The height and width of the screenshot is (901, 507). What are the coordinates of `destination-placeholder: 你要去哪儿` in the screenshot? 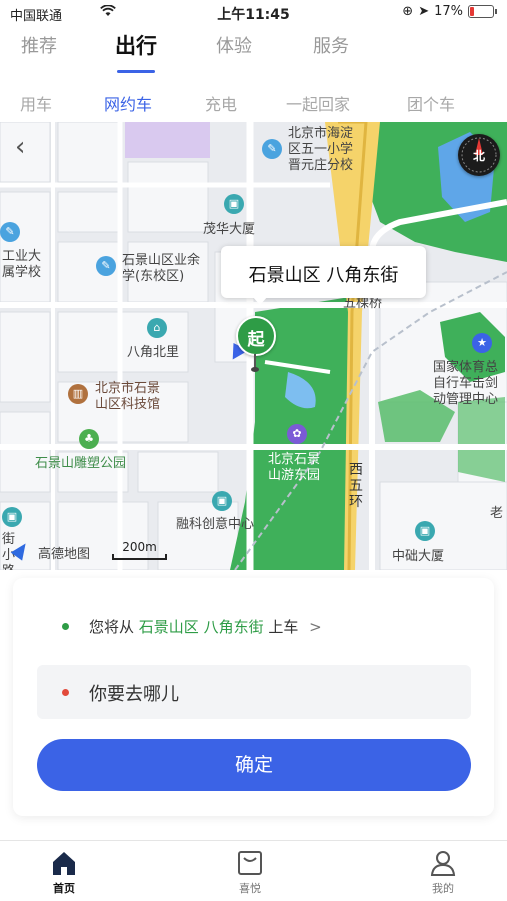 It's located at (134, 694).